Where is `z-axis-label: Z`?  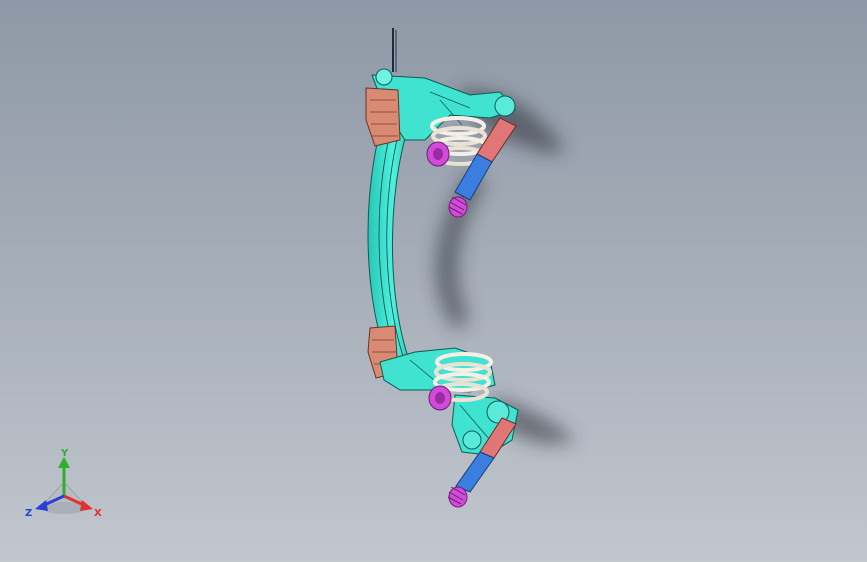
z-axis-label: Z is located at coordinates (28, 513).